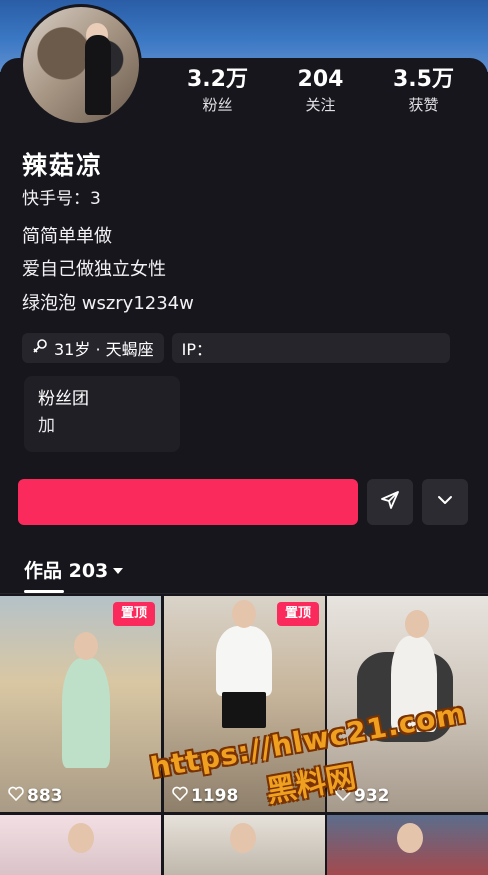 This screenshot has width=488, height=875. Describe the element at coordinates (244, 710) in the screenshot. I see `thumbnail-skirt` at that location.